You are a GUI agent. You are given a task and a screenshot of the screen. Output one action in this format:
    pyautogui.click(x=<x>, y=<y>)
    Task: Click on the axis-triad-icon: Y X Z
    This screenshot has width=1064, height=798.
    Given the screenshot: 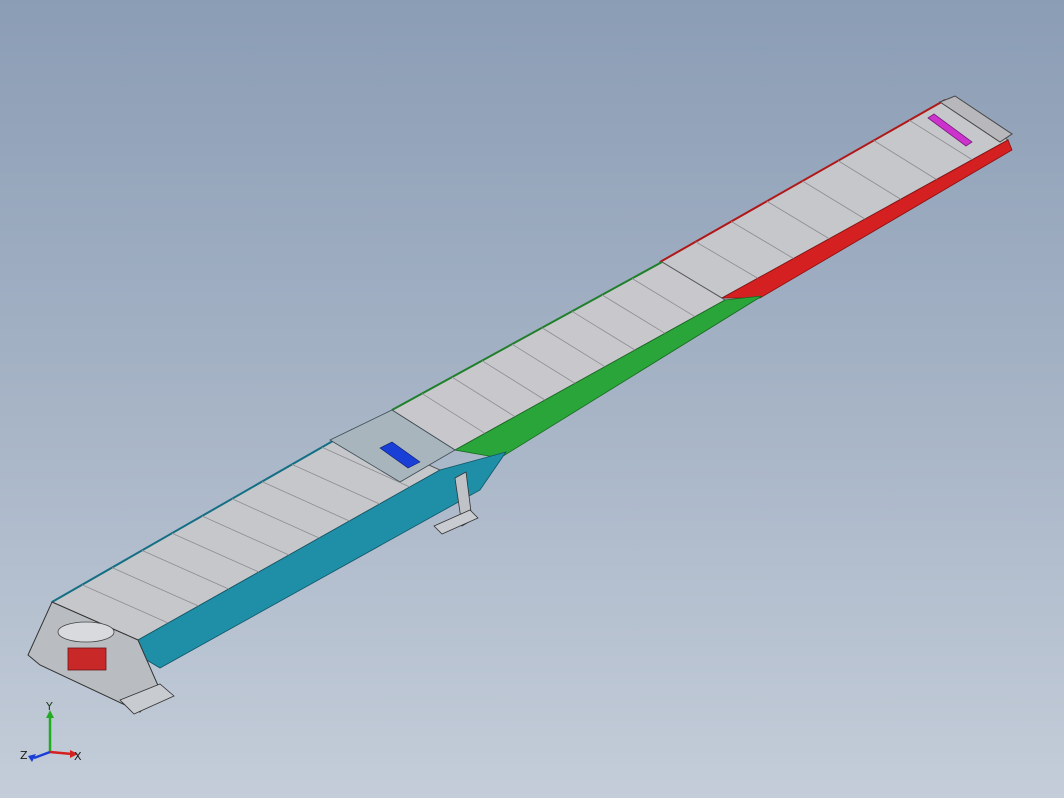 What is the action you would take?
    pyautogui.click(x=51, y=731)
    